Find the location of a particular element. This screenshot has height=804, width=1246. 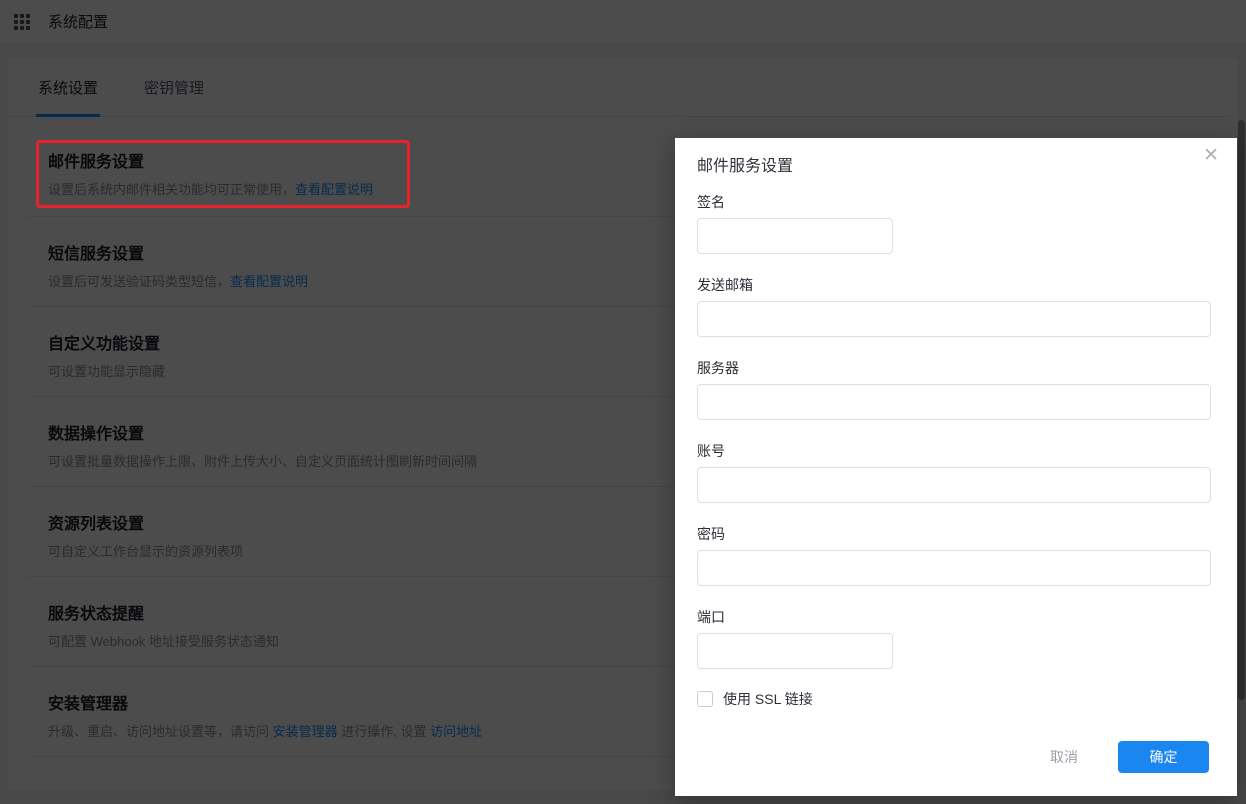

field-sender-email: 发送邮箱 is located at coordinates (954, 306).